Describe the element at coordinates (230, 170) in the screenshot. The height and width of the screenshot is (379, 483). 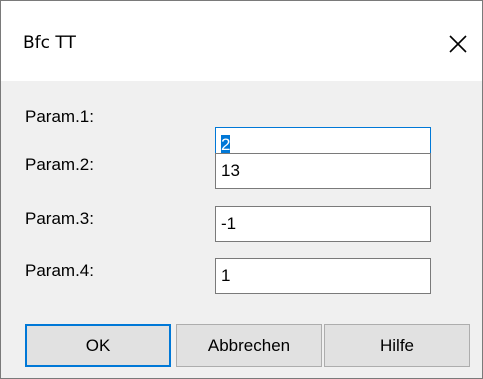
I see `param-2-value: 13` at that location.